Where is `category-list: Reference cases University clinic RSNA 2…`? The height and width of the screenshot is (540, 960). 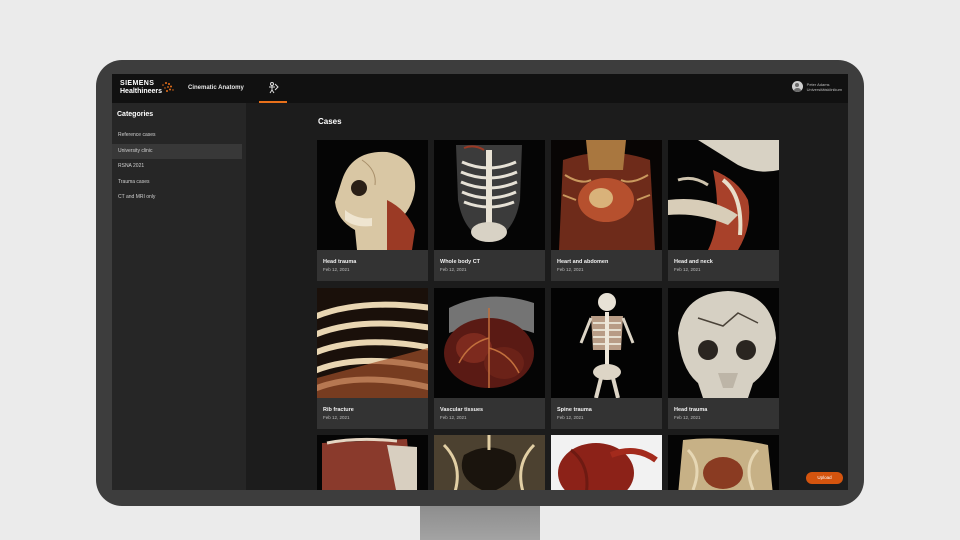 category-list: Reference cases University clinic RSNA 2… is located at coordinates (179, 167).